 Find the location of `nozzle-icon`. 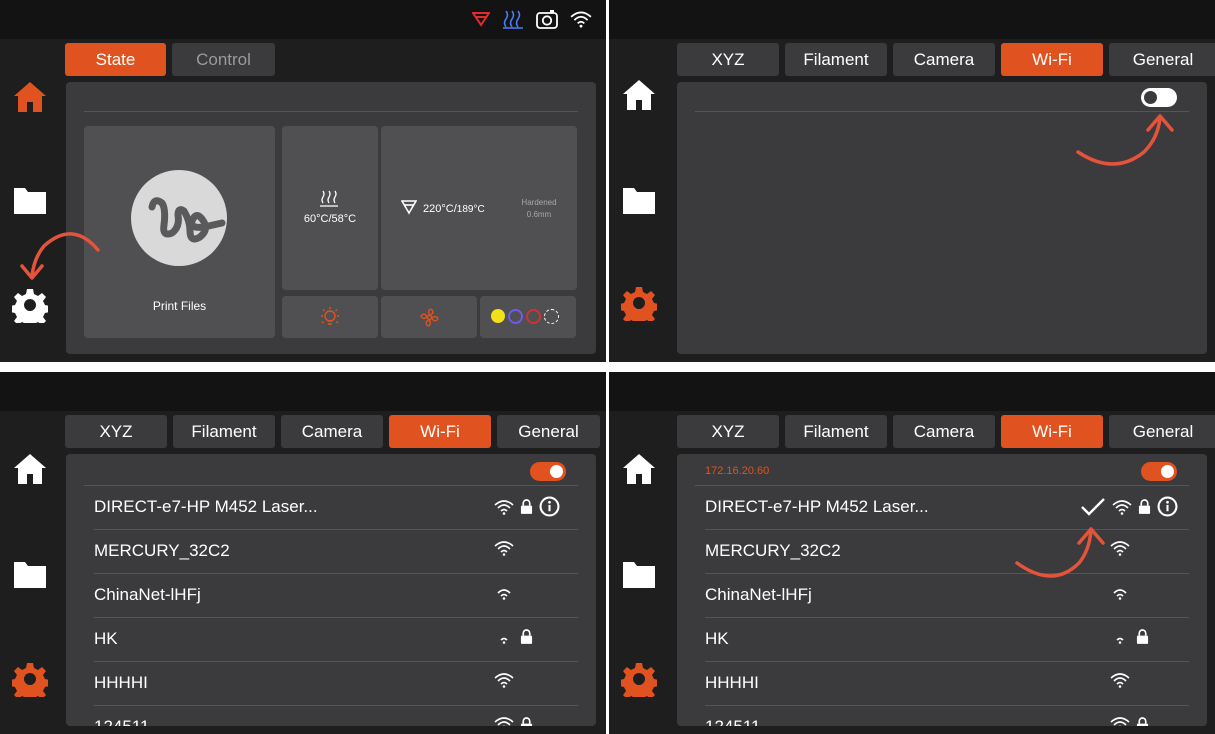

nozzle-icon is located at coordinates (409, 207).